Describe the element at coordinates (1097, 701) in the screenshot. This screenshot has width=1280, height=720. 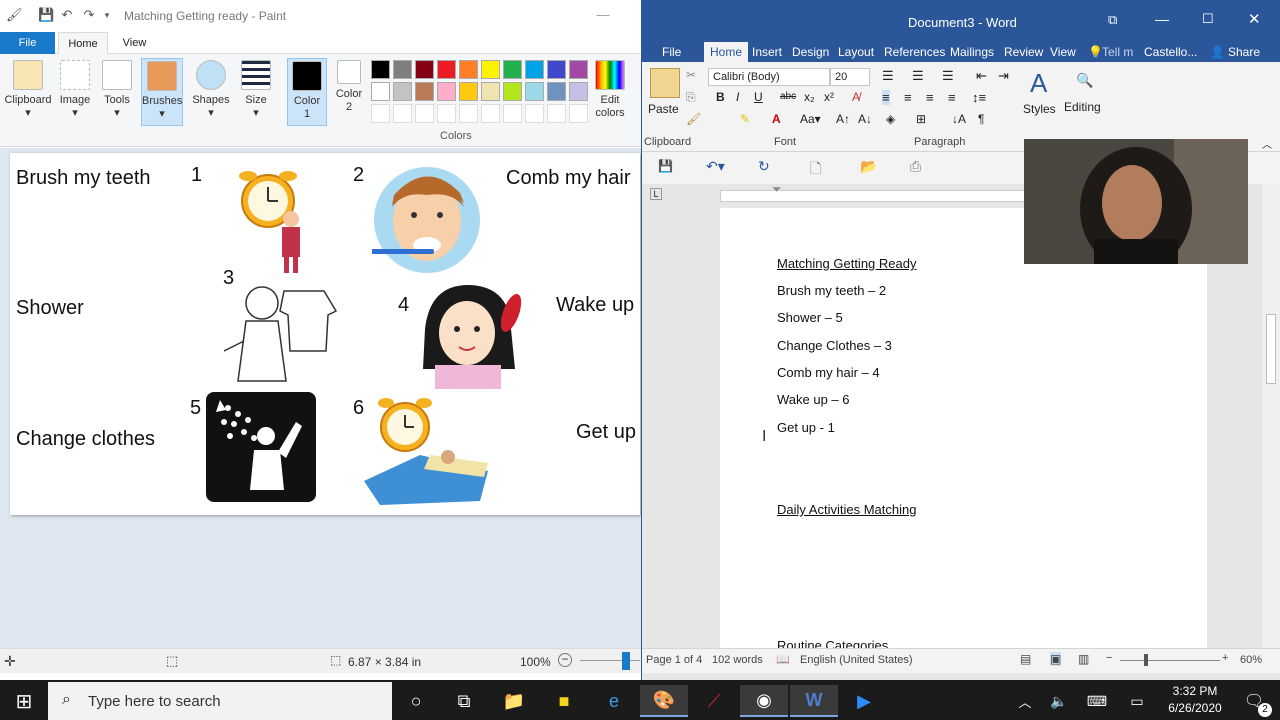
I see `keyboard-icon: ⌨` at that location.